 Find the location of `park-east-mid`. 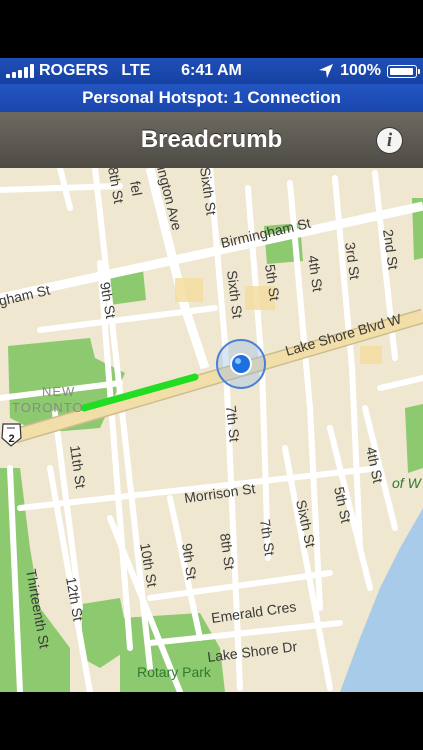

park-east-mid is located at coordinates (414, 438).